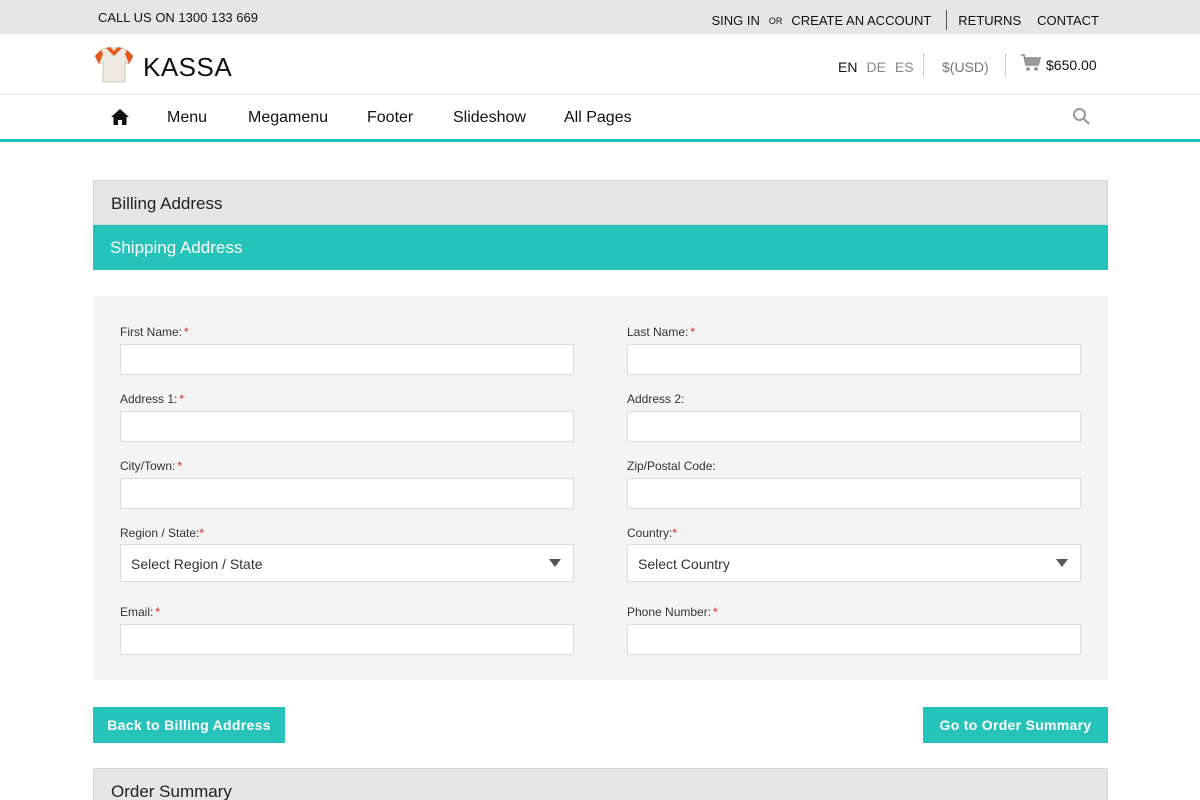 This screenshot has width=1200, height=800. Describe the element at coordinates (347, 493) in the screenshot. I see `city-field` at that location.